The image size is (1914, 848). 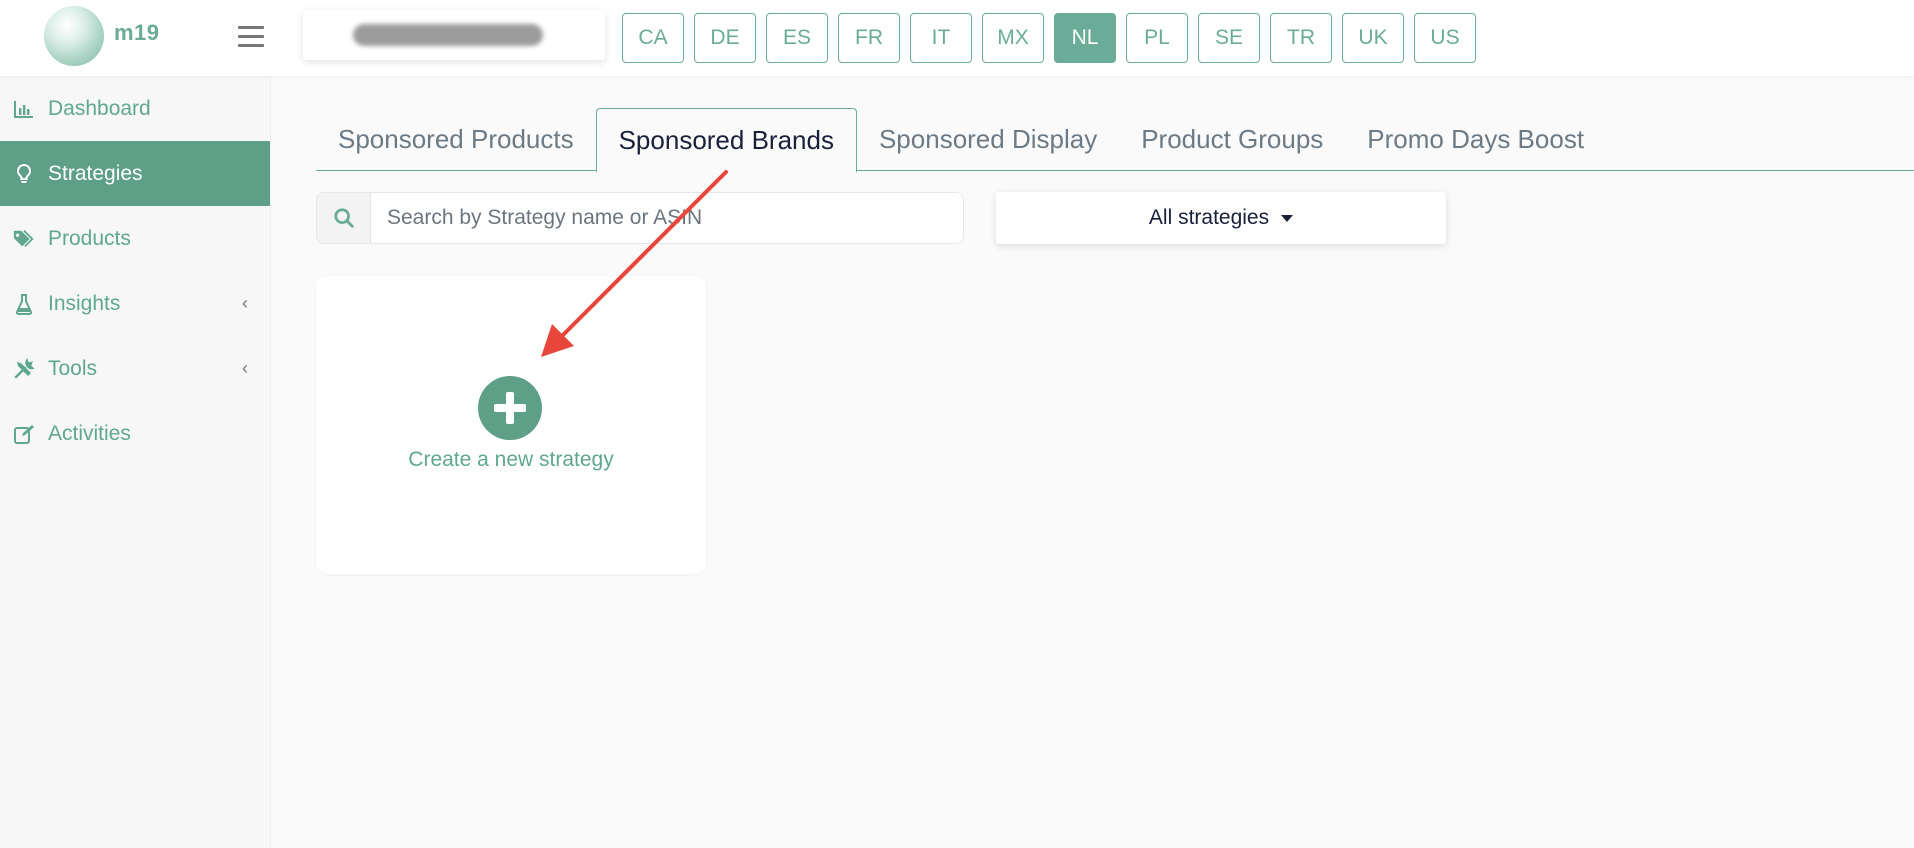 I want to click on lightbulb-icon, so click(x=24, y=174).